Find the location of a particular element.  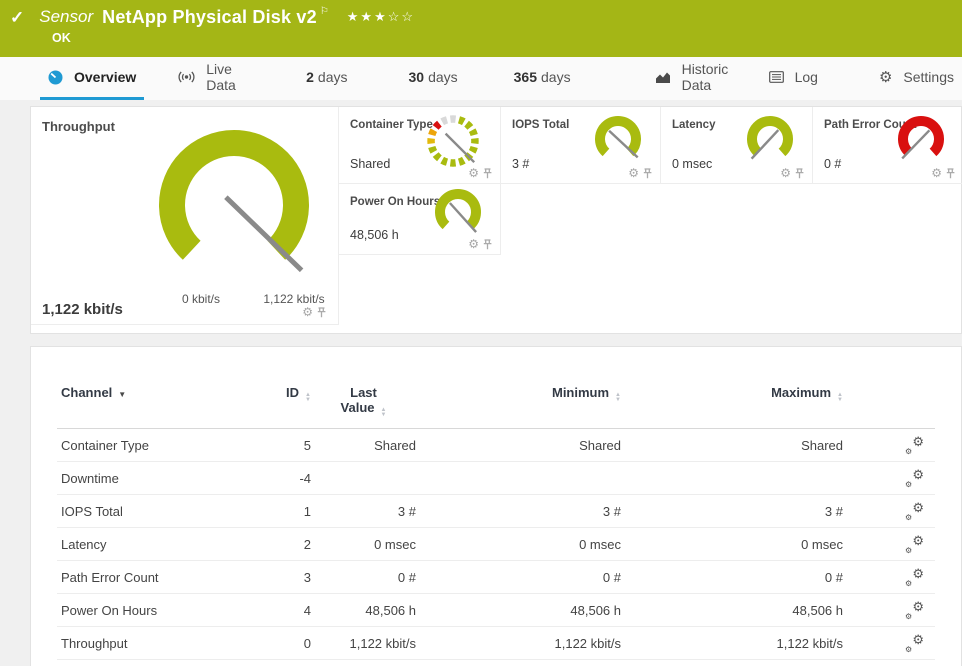

column-header-channel: Channel ▼ is located at coordinates (143, 392).